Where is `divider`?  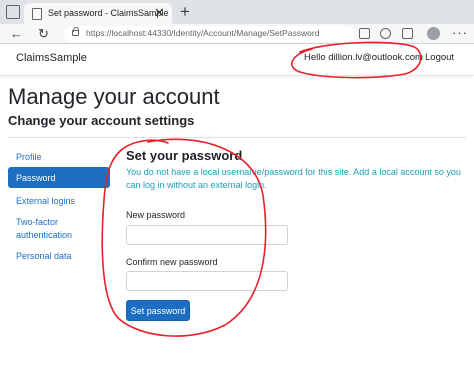 divider is located at coordinates (237, 137).